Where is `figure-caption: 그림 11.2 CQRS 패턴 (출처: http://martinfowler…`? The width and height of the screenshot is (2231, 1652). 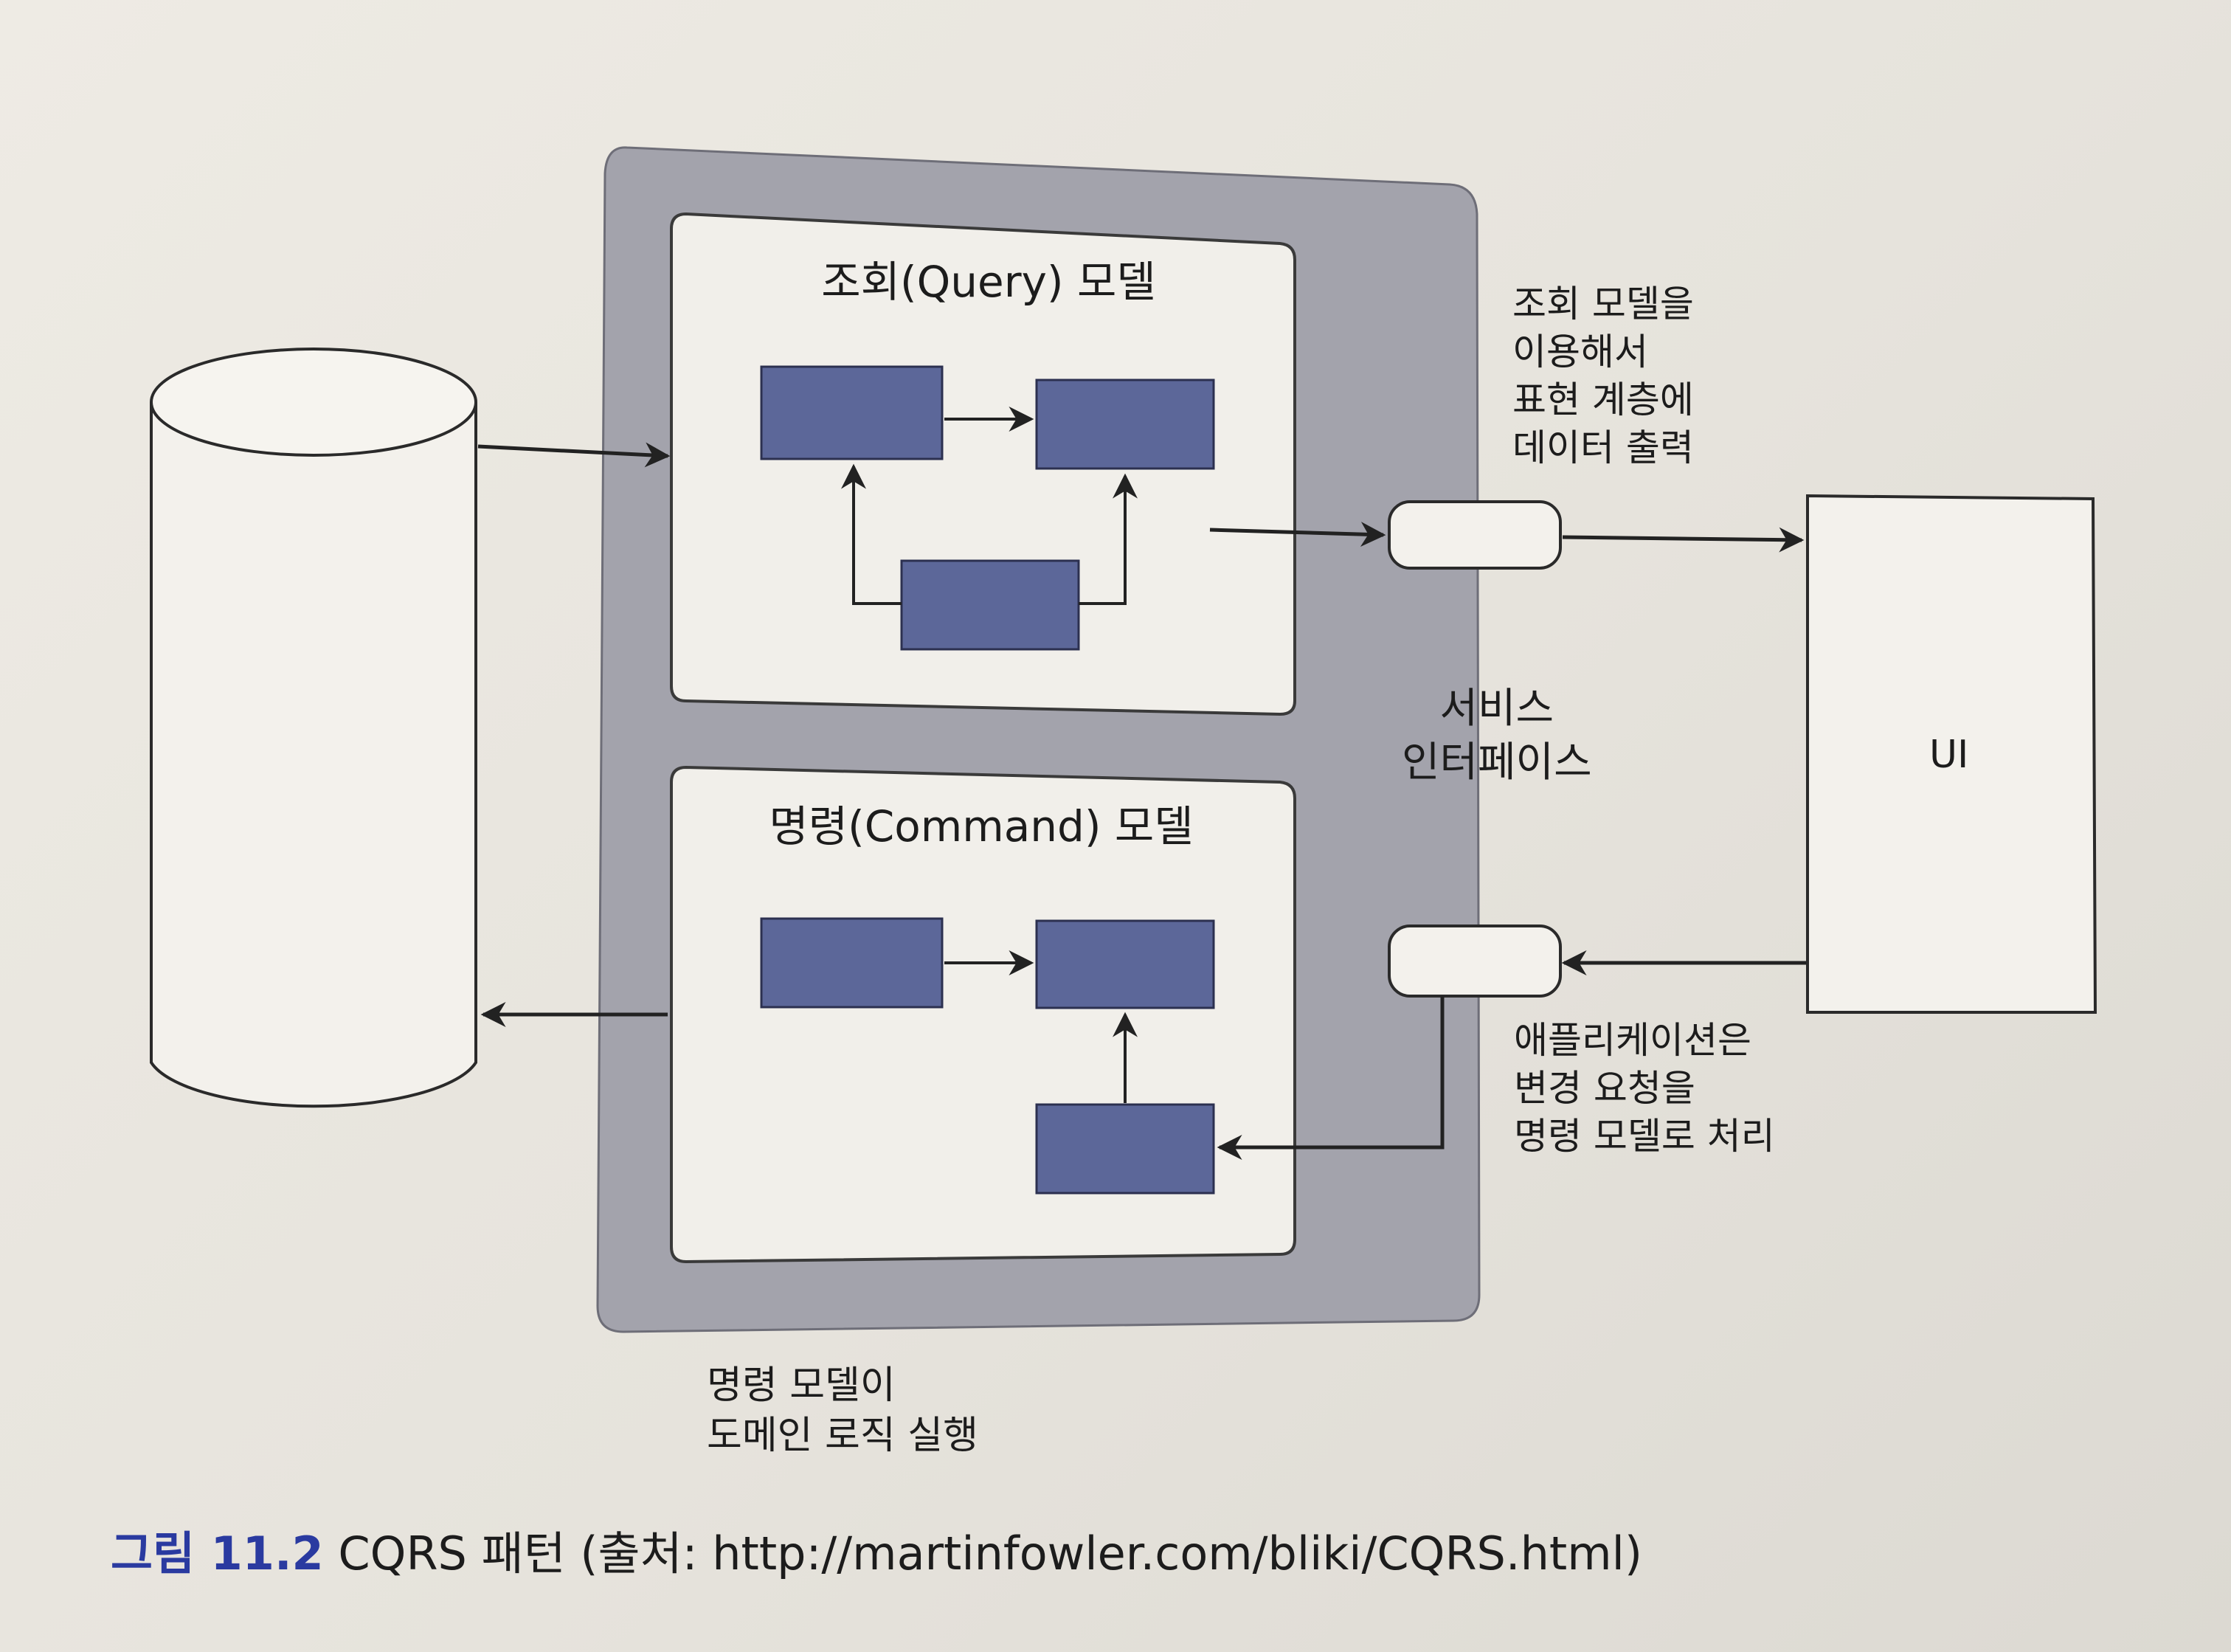 figure-caption: 그림 11.2 CQRS 패턴 (출처: http://martinfowler… is located at coordinates (876, 1550).